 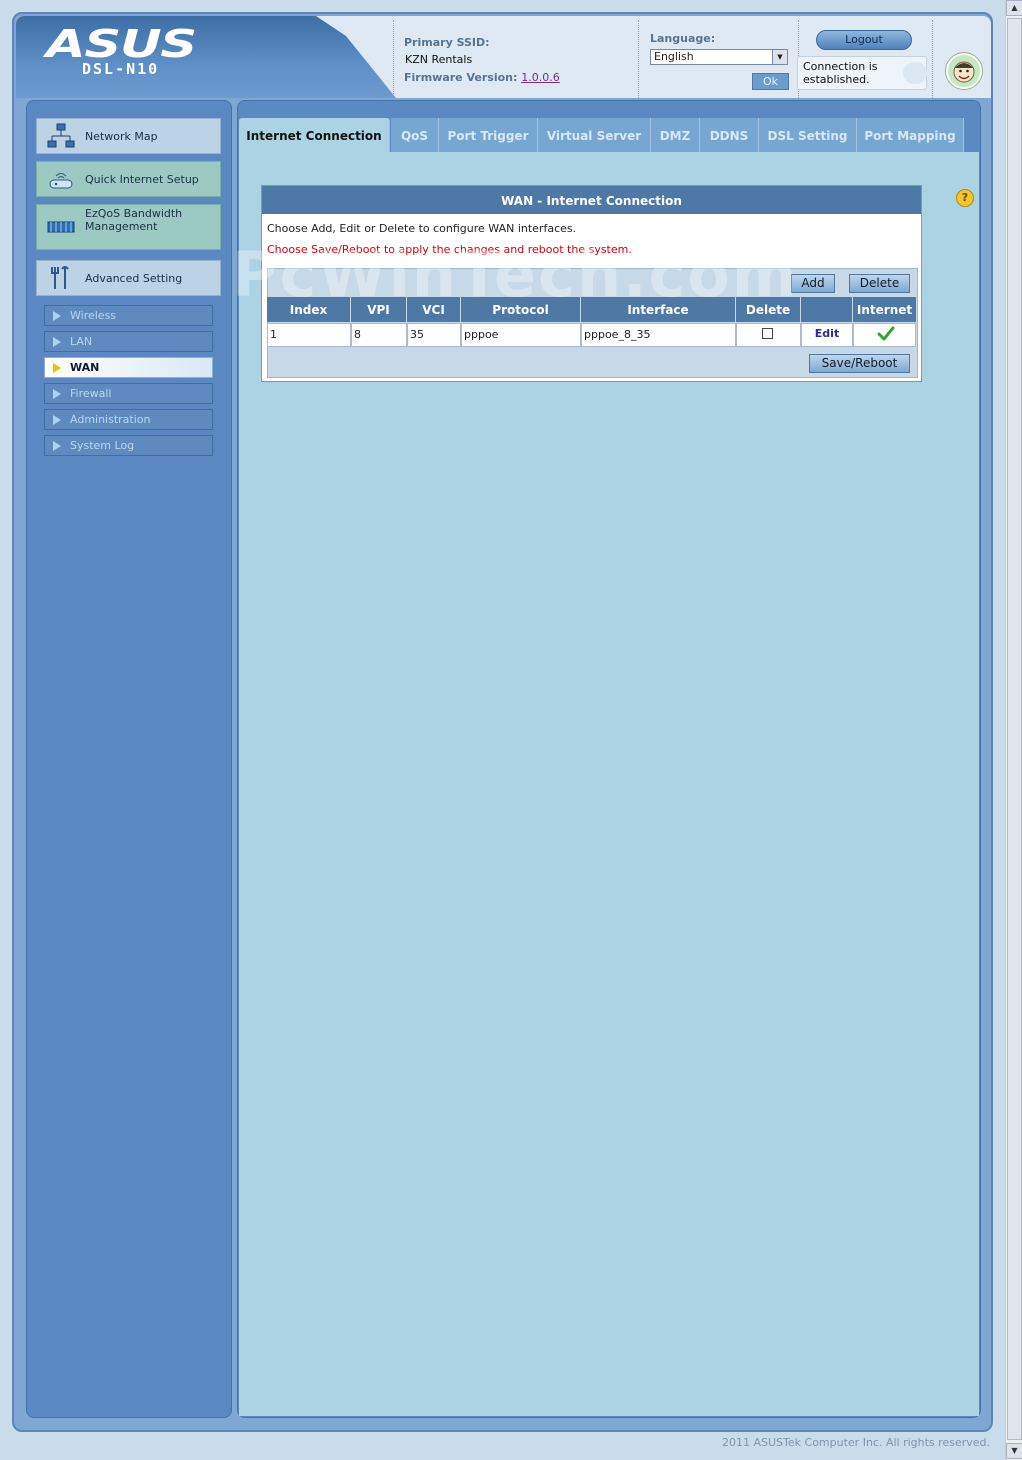 I want to click on tab-dmz: DMZ, so click(x=675, y=135).